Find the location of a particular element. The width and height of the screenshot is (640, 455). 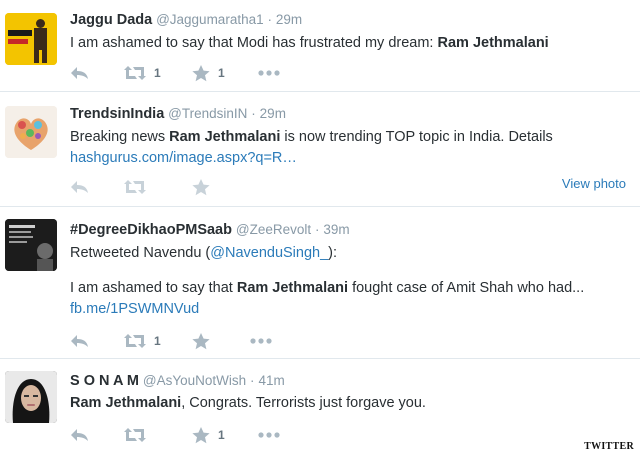

tweet-author-handle: @ZeeRevolt is located at coordinates (273, 229).